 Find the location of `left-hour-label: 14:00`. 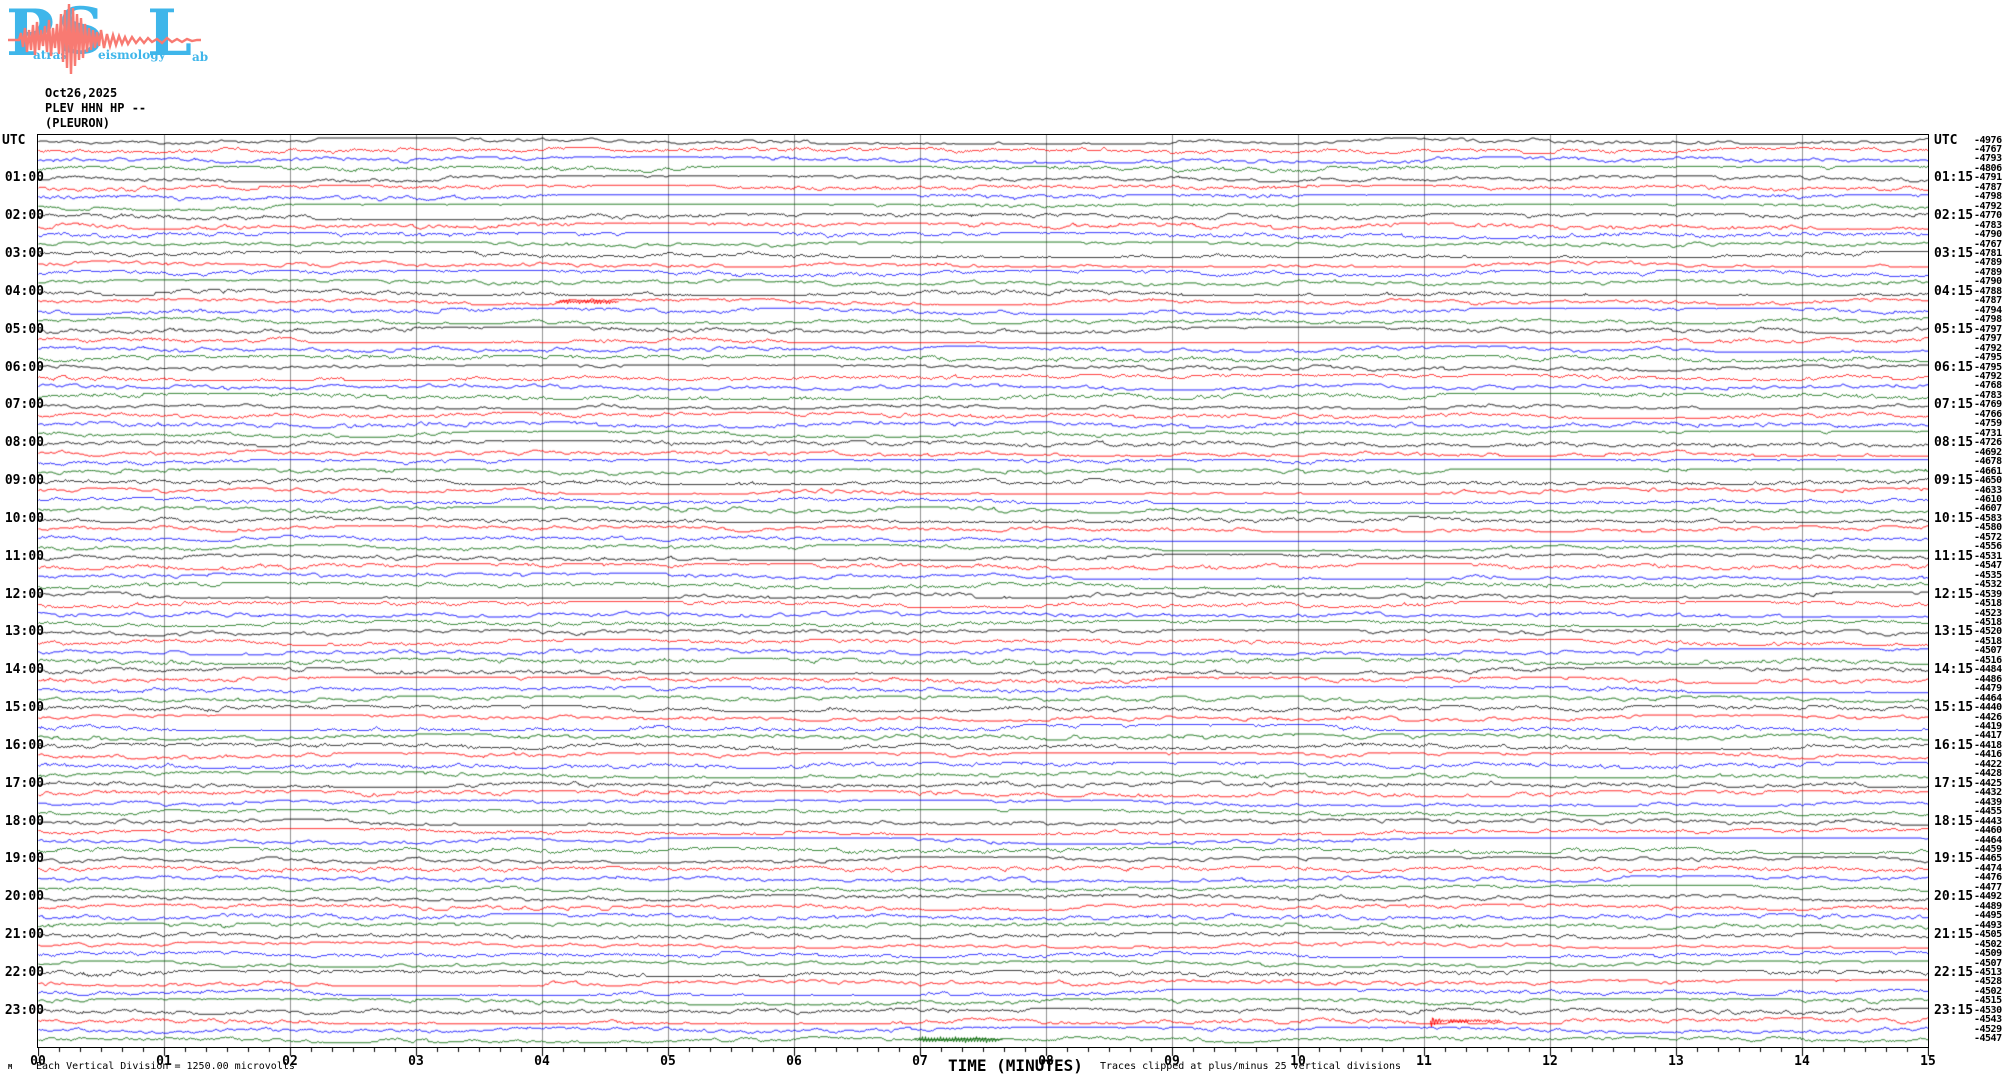

left-hour-label: 14:00 is located at coordinates (24, 670).